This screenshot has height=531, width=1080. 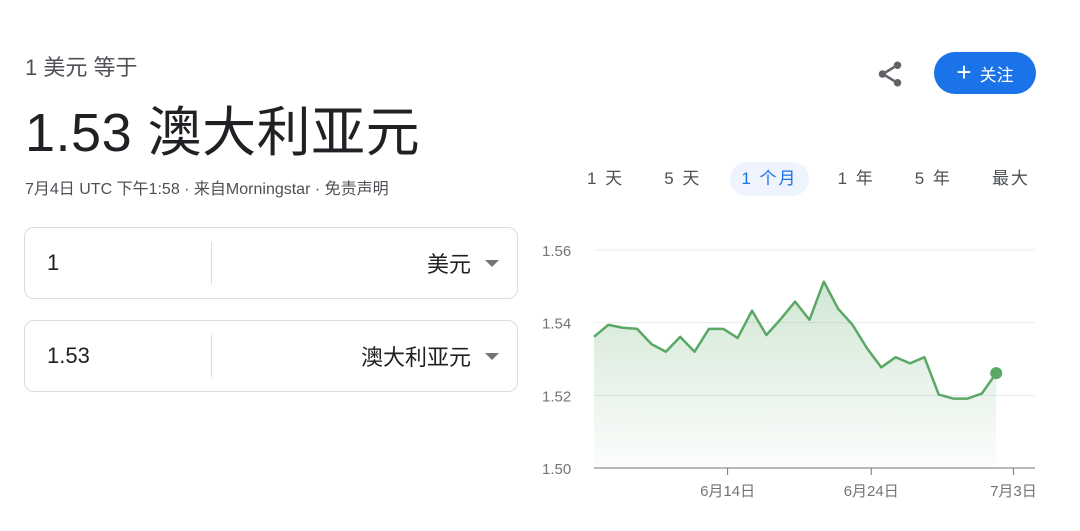 I want to click on latest-point-dot, so click(x=996, y=373).